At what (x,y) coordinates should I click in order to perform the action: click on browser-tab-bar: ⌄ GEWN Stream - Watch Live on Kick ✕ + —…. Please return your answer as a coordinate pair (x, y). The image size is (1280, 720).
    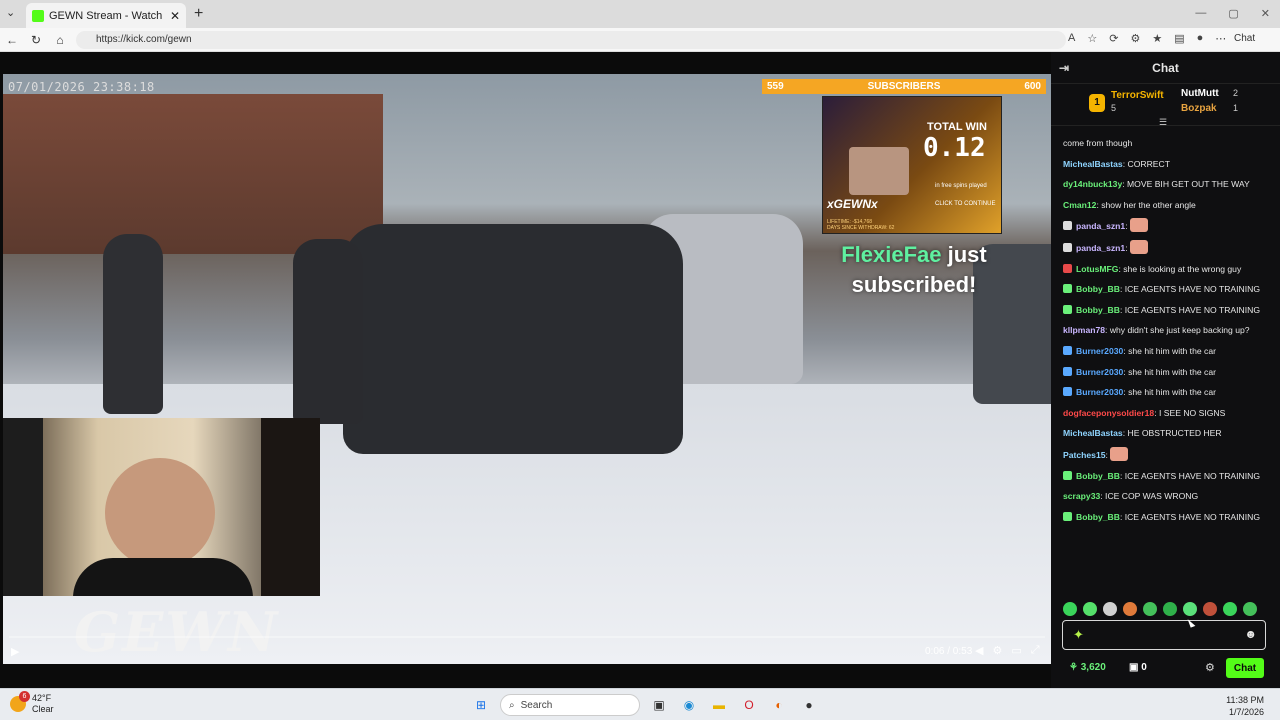
    Looking at the image, I should click on (640, 14).